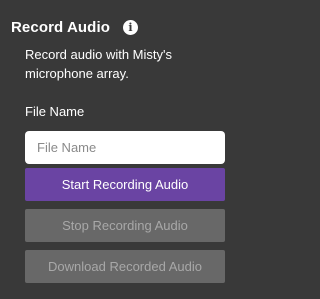  Describe the element at coordinates (125, 147) in the screenshot. I see `file-name-input` at that location.